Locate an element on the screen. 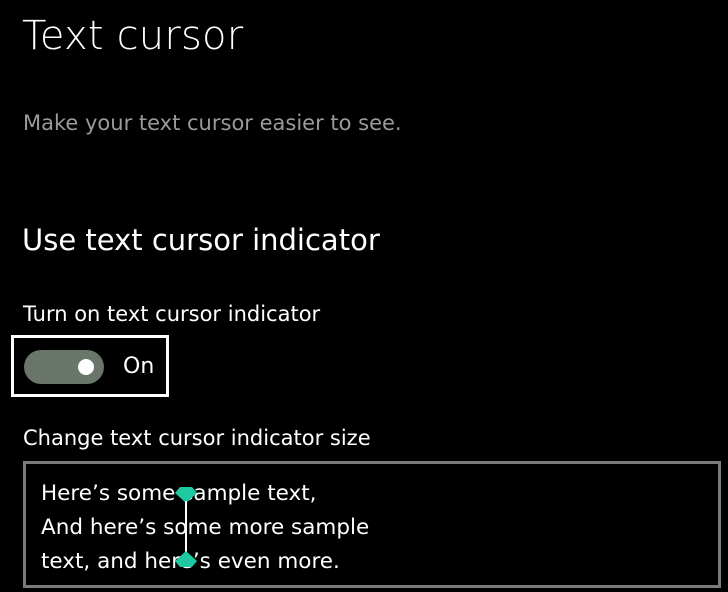 This screenshot has width=728, height=592. text-cursor-indicator-toggle: On is located at coordinates (90, 366).